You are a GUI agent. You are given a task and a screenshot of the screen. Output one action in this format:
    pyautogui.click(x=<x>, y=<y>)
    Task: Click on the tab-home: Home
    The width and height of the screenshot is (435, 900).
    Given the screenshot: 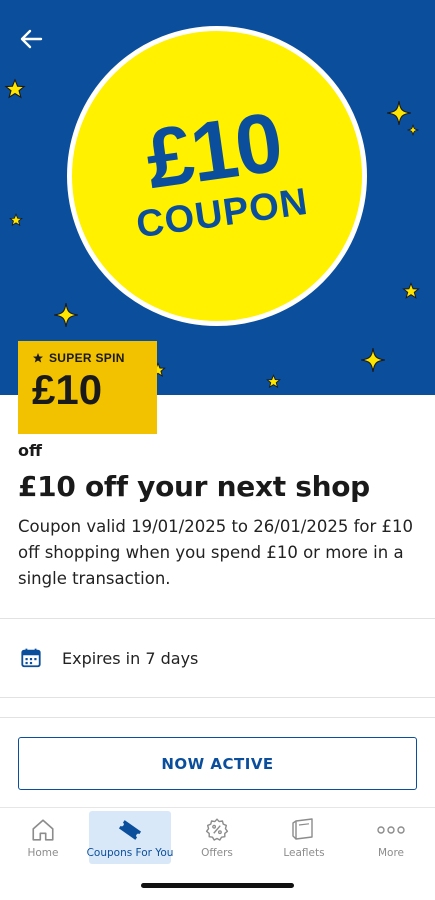 What is the action you would take?
    pyautogui.click(x=43, y=837)
    